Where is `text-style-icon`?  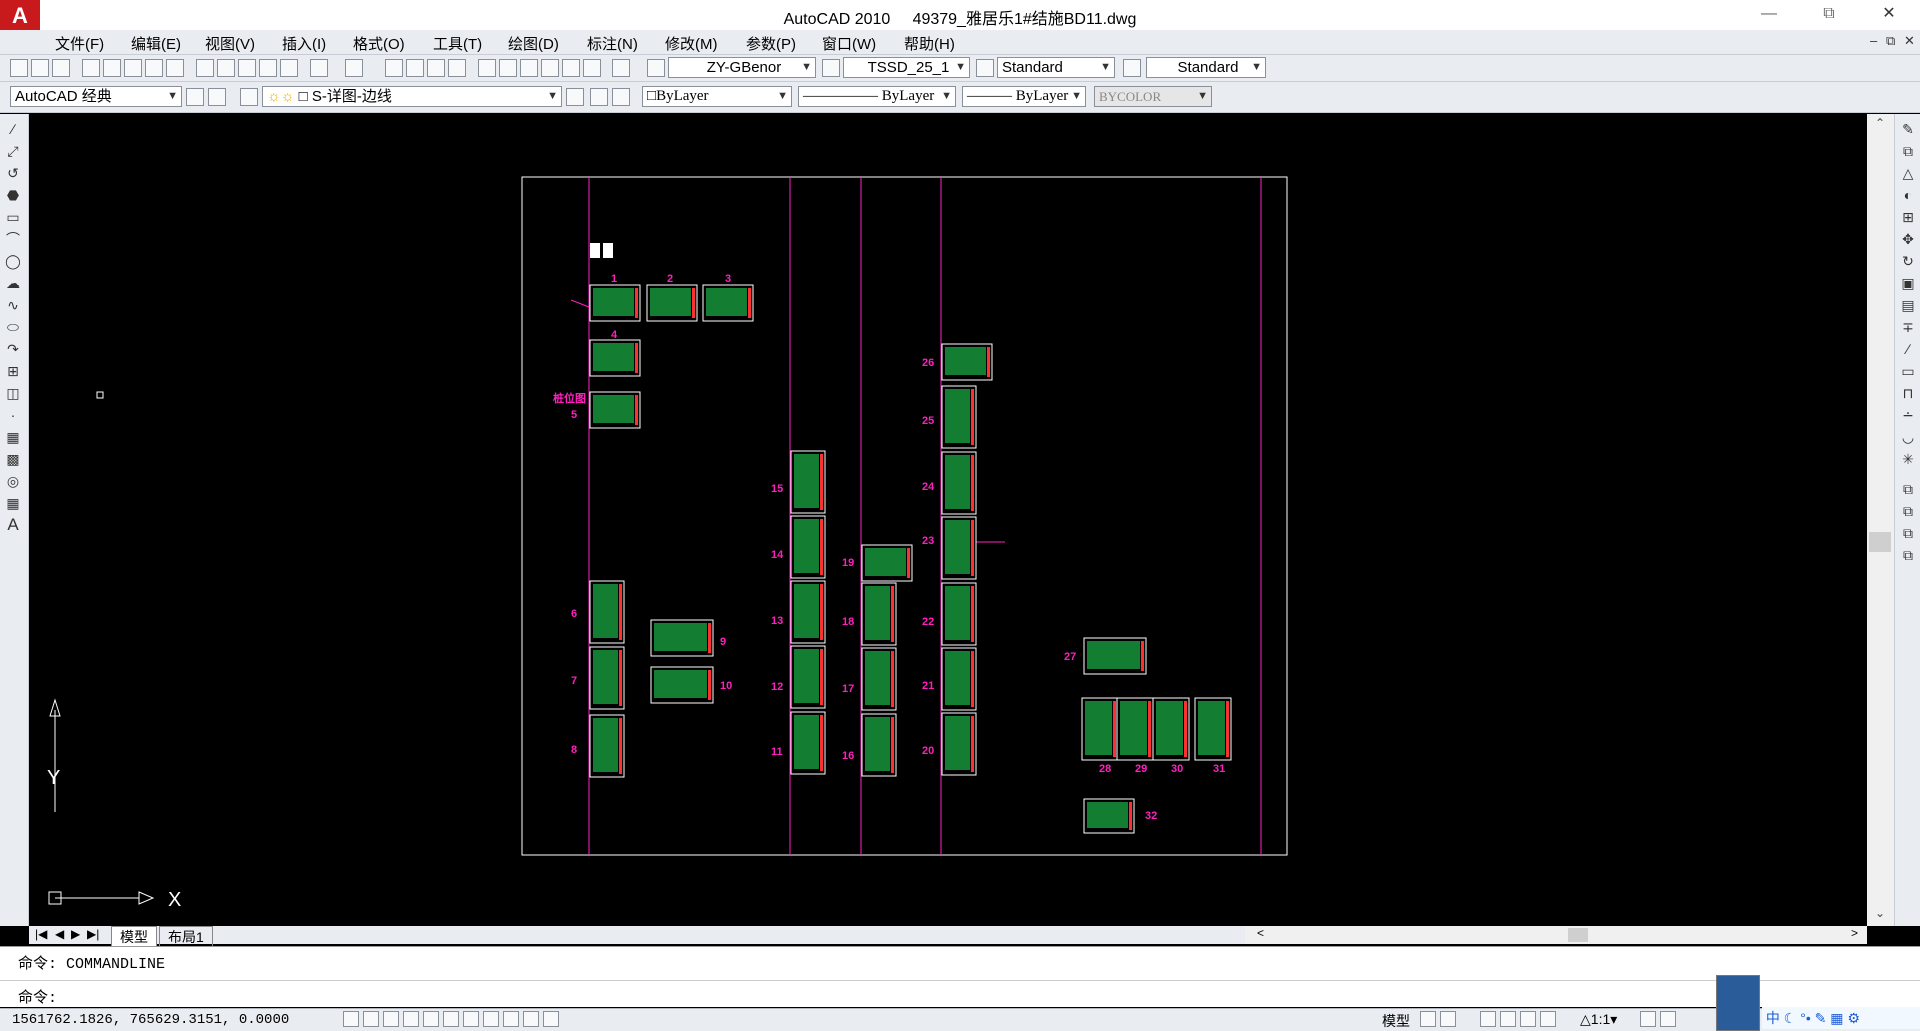 text-style-icon is located at coordinates (656, 68).